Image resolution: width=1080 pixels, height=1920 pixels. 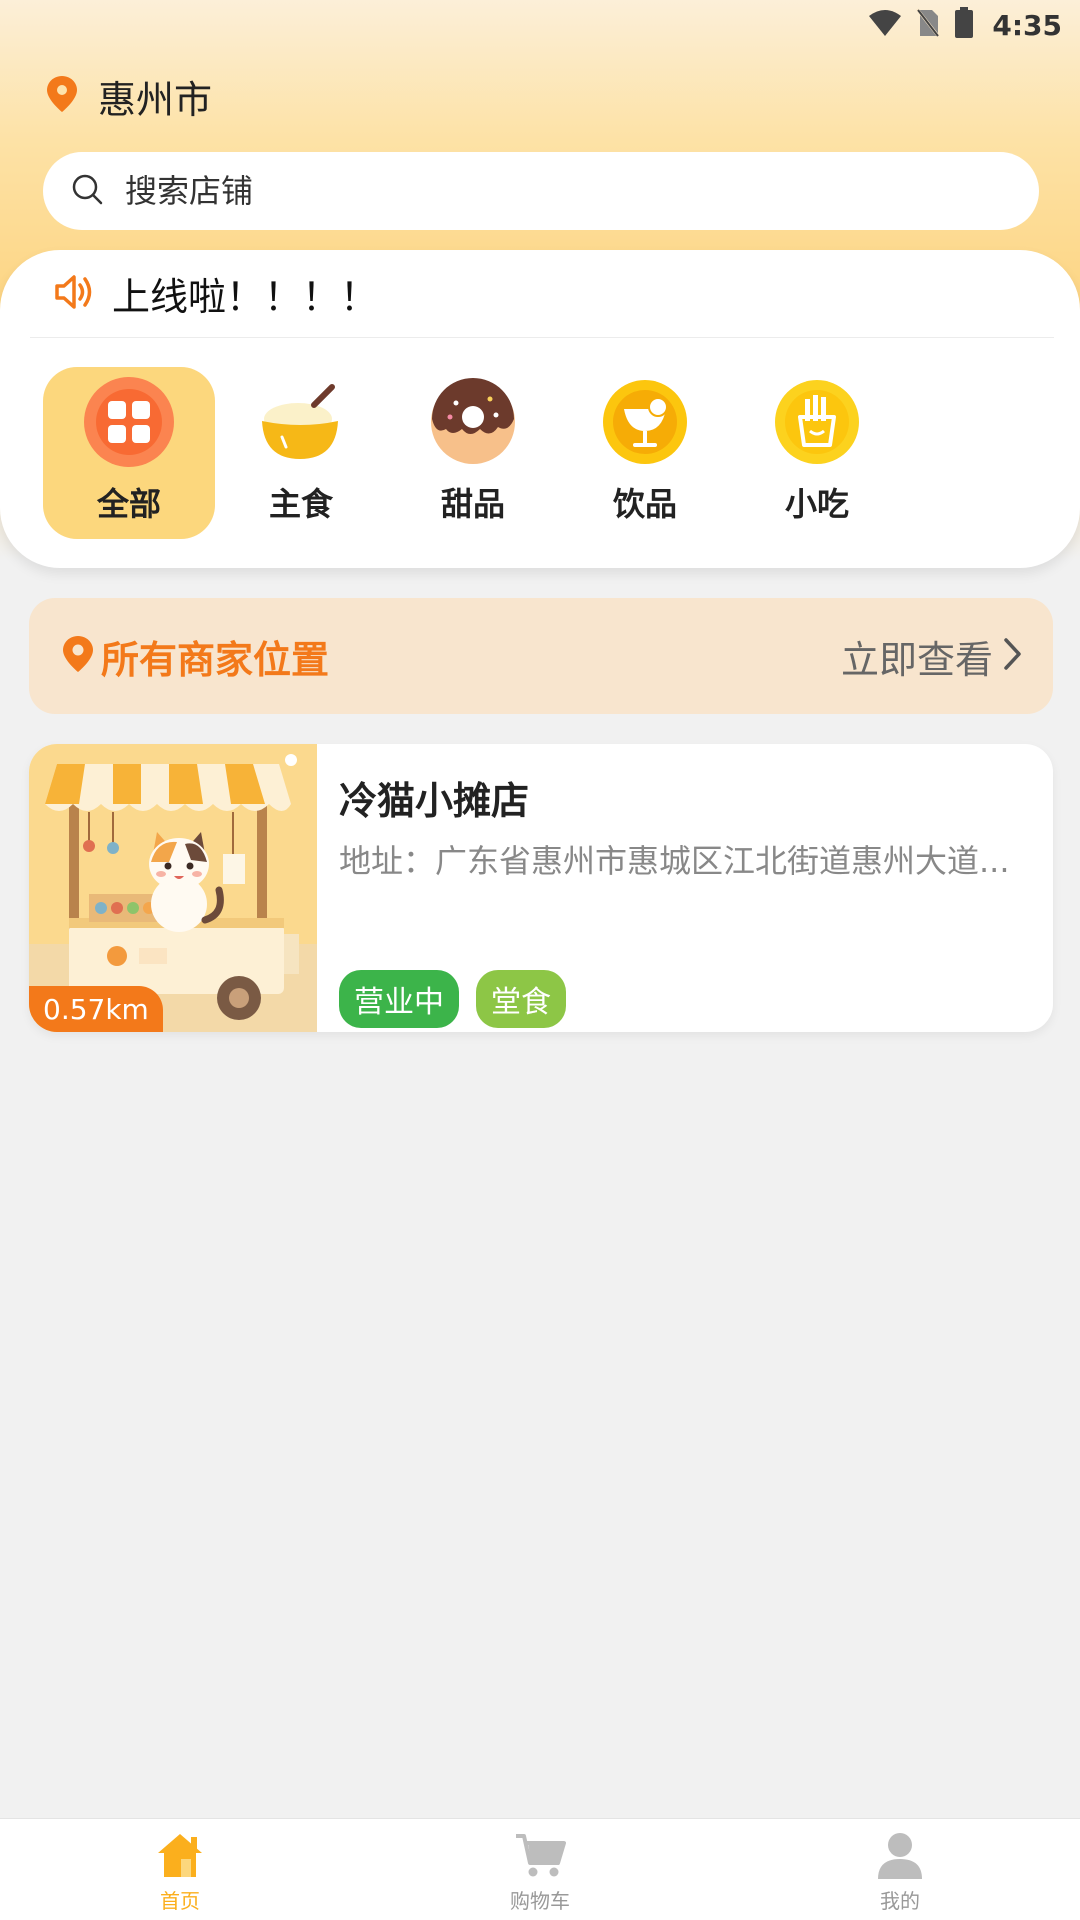 What do you see at coordinates (916, 659) in the screenshot?
I see `view-now-label: 立即查看` at bounding box center [916, 659].